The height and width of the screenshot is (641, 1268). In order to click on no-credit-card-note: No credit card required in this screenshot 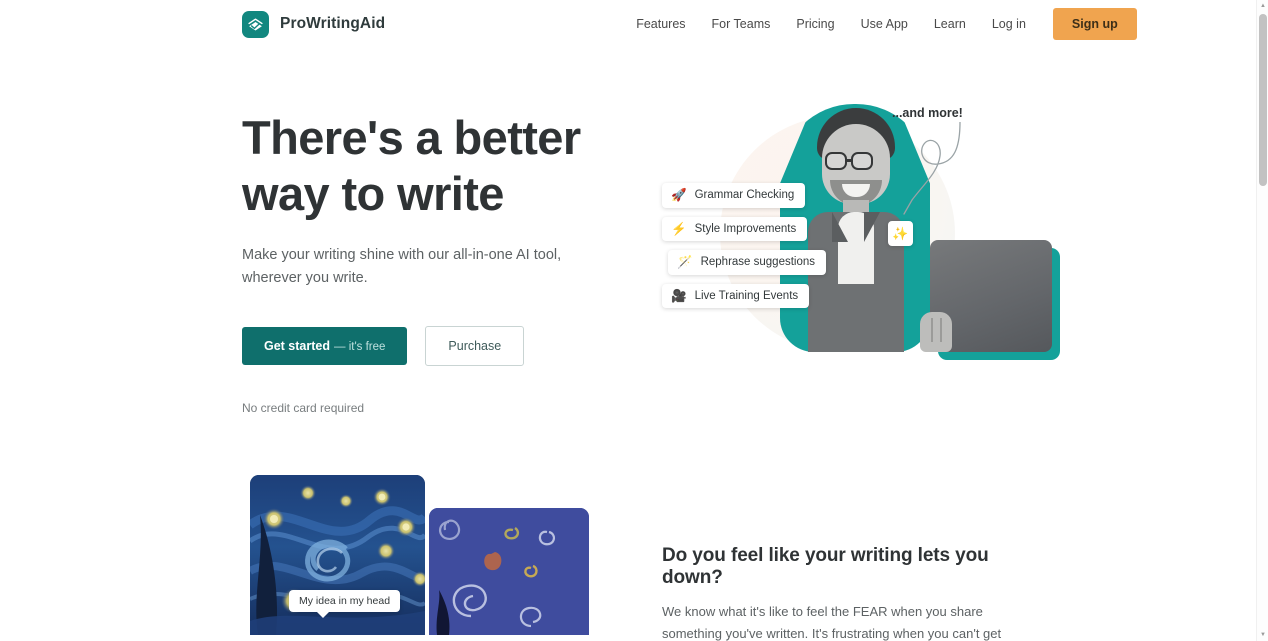, I will do `click(303, 407)`.